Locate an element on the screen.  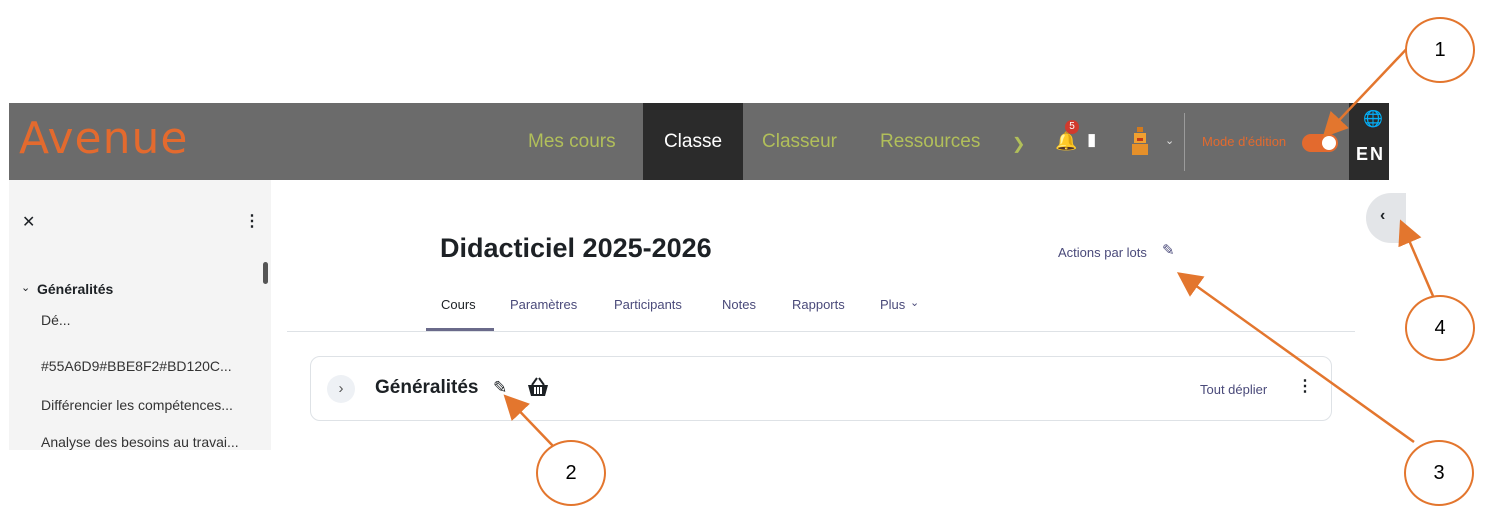
tabs-divider is located at coordinates (821, 331).